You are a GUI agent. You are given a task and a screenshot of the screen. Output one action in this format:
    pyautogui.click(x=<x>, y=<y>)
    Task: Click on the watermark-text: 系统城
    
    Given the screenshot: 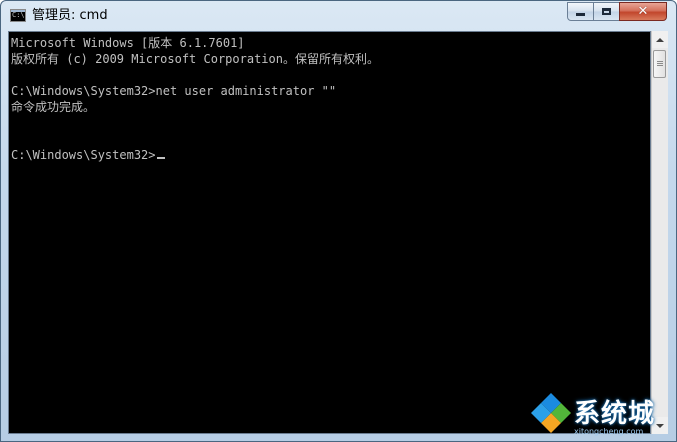 What is the action you would take?
    pyautogui.click(x=615, y=414)
    